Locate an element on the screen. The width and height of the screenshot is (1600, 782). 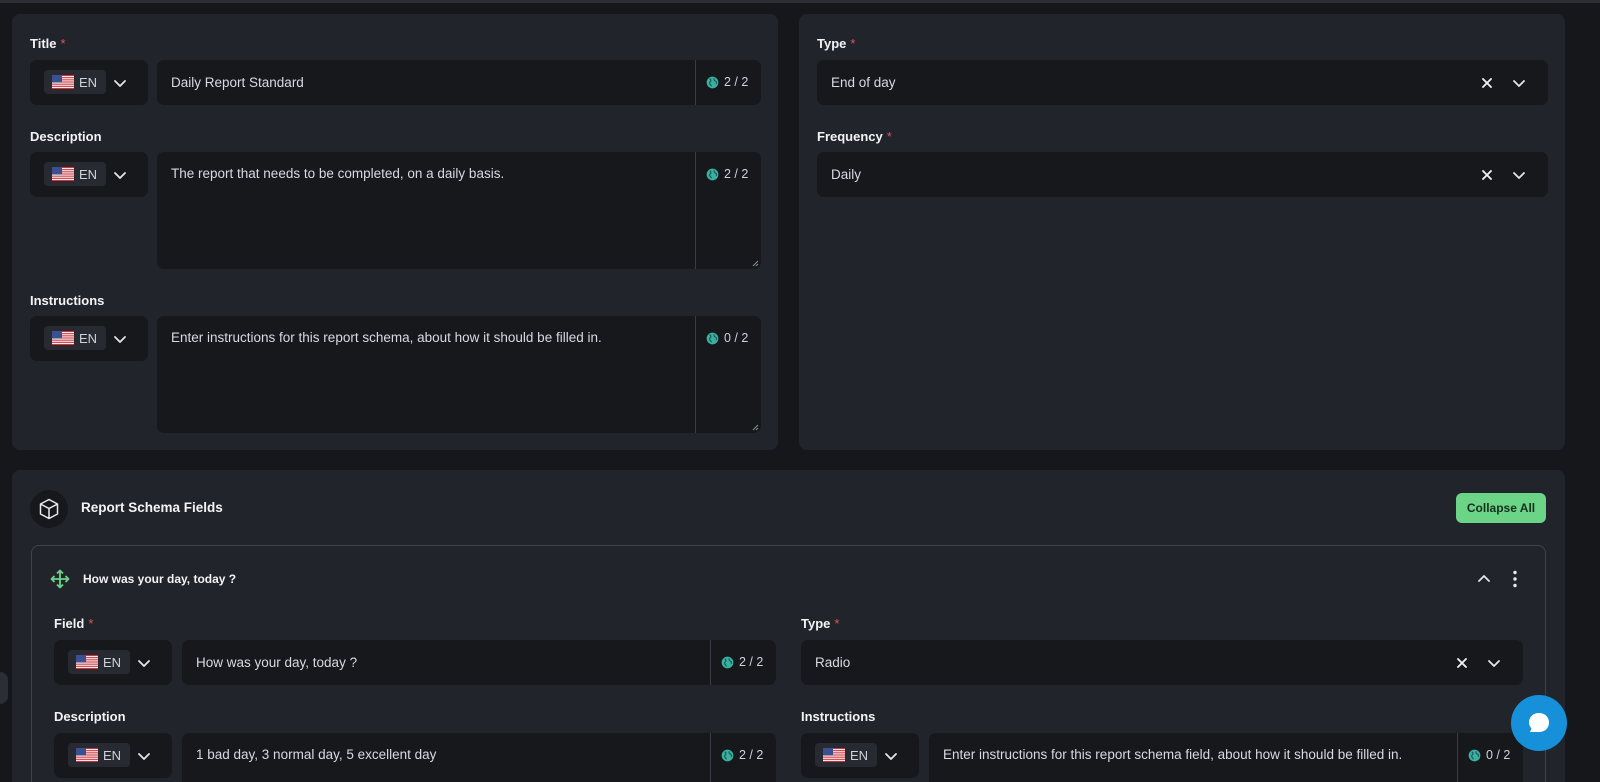
instructions-label: Instructions is located at coordinates (67, 300).